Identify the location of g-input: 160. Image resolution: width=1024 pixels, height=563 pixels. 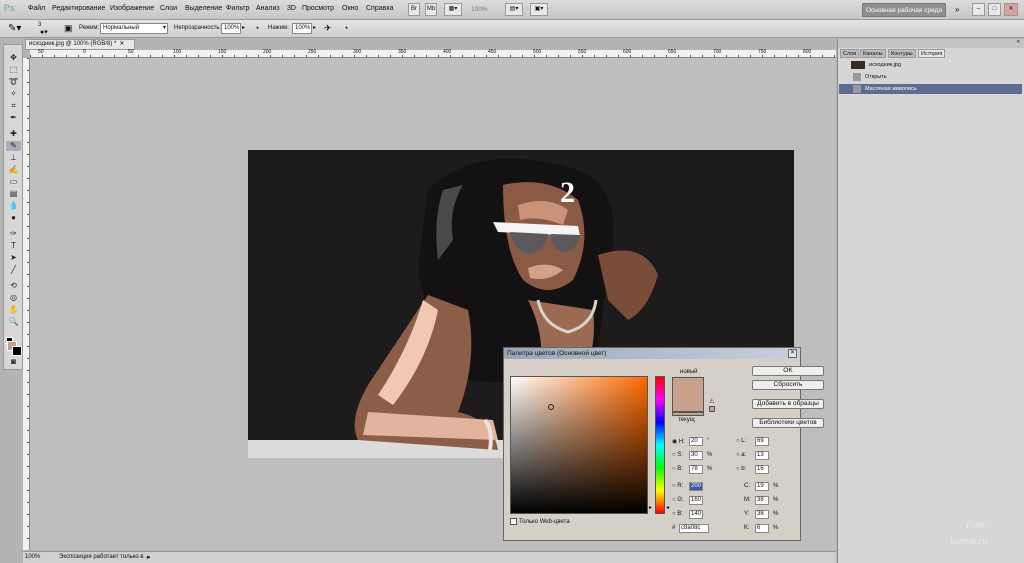
(696, 500).